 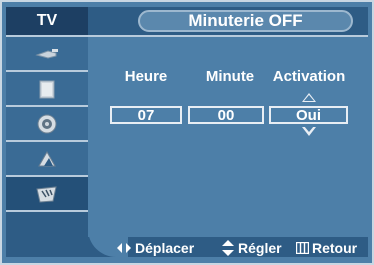 What do you see at coordinates (309, 97) in the screenshot?
I see `arrow-up-icon` at bounding box center [309, 97].